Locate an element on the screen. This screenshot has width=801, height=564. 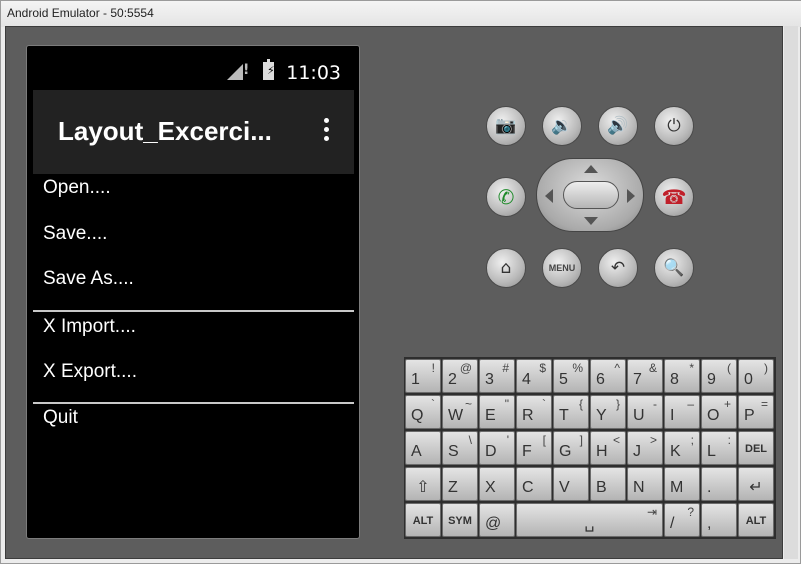
back-icon: ↶ is located at coordinates (618, 267).